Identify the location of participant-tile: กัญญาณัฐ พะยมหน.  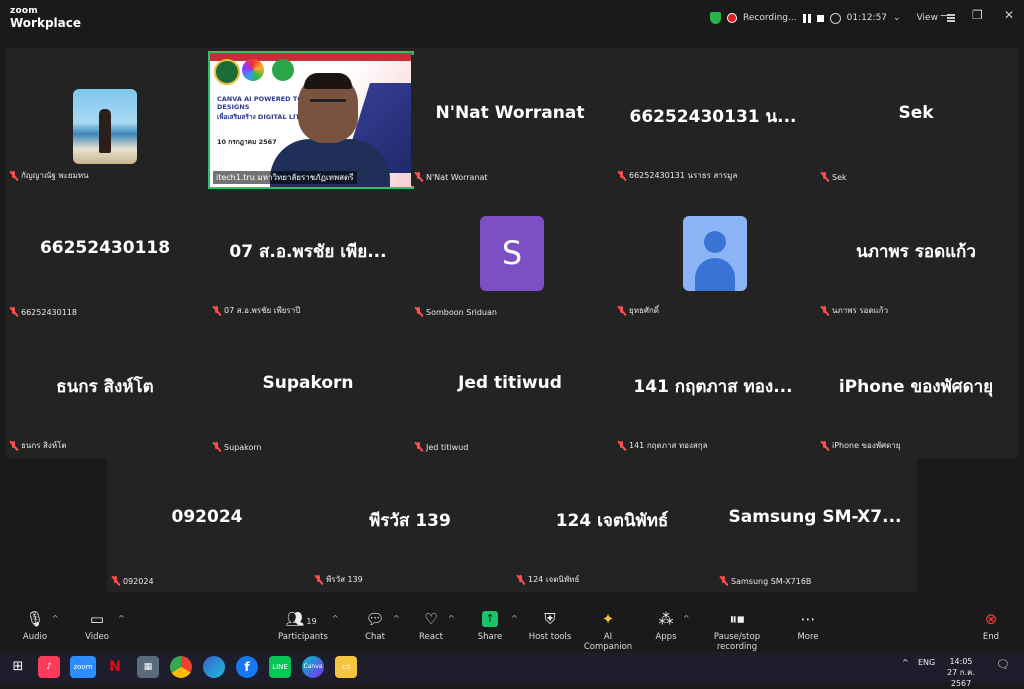
(105, 120).